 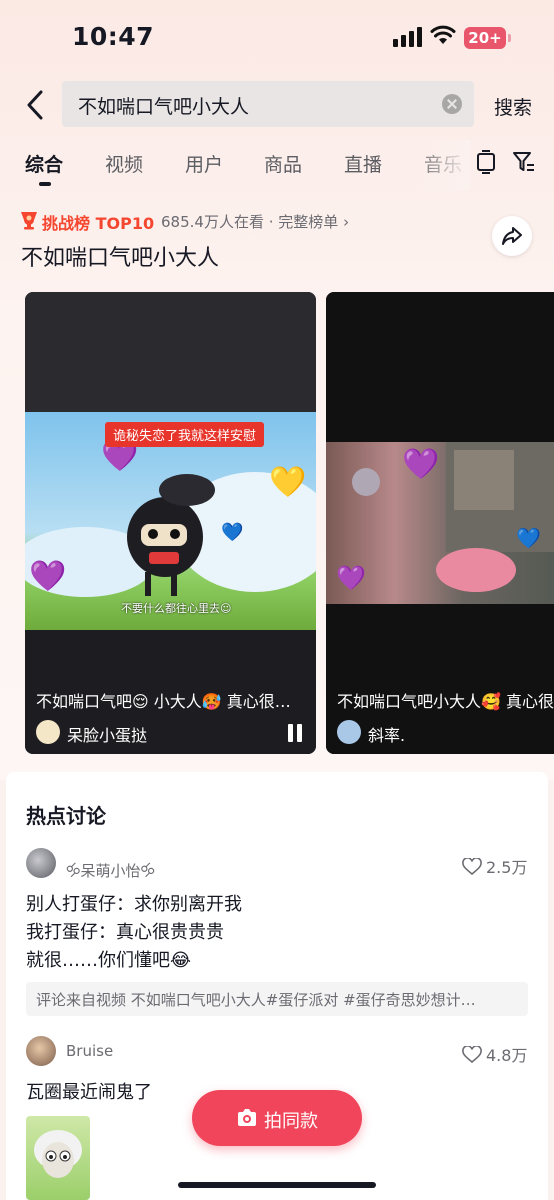 I want to click on like-count: 2.5万, so click(x=494, y=866).